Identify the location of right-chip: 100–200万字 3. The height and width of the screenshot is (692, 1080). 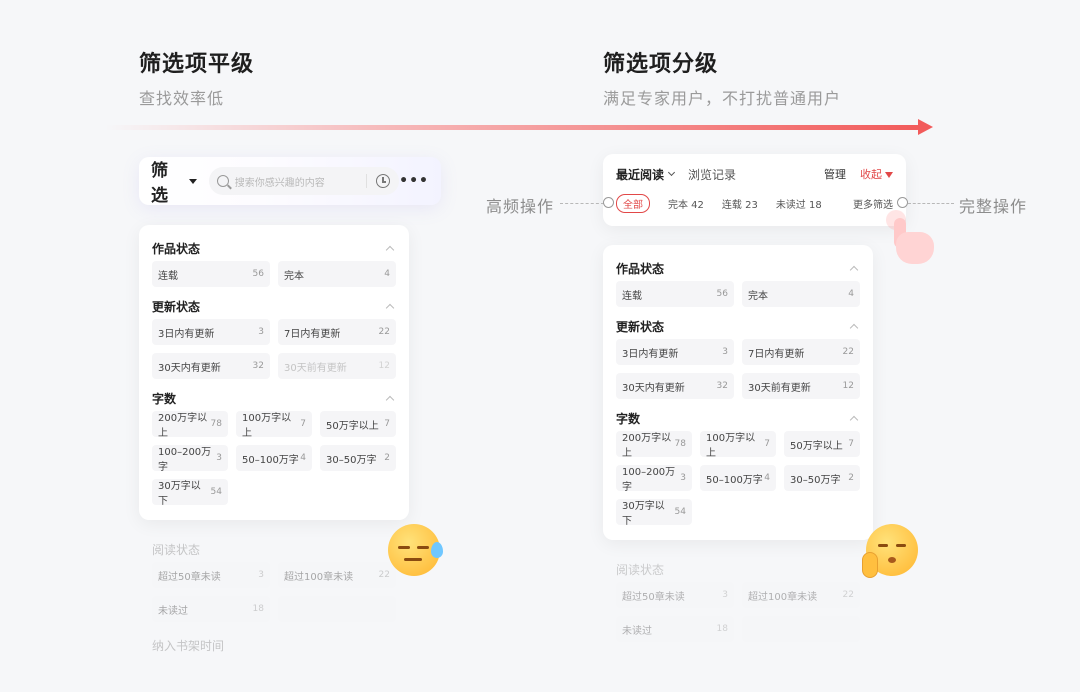
(654, 479).